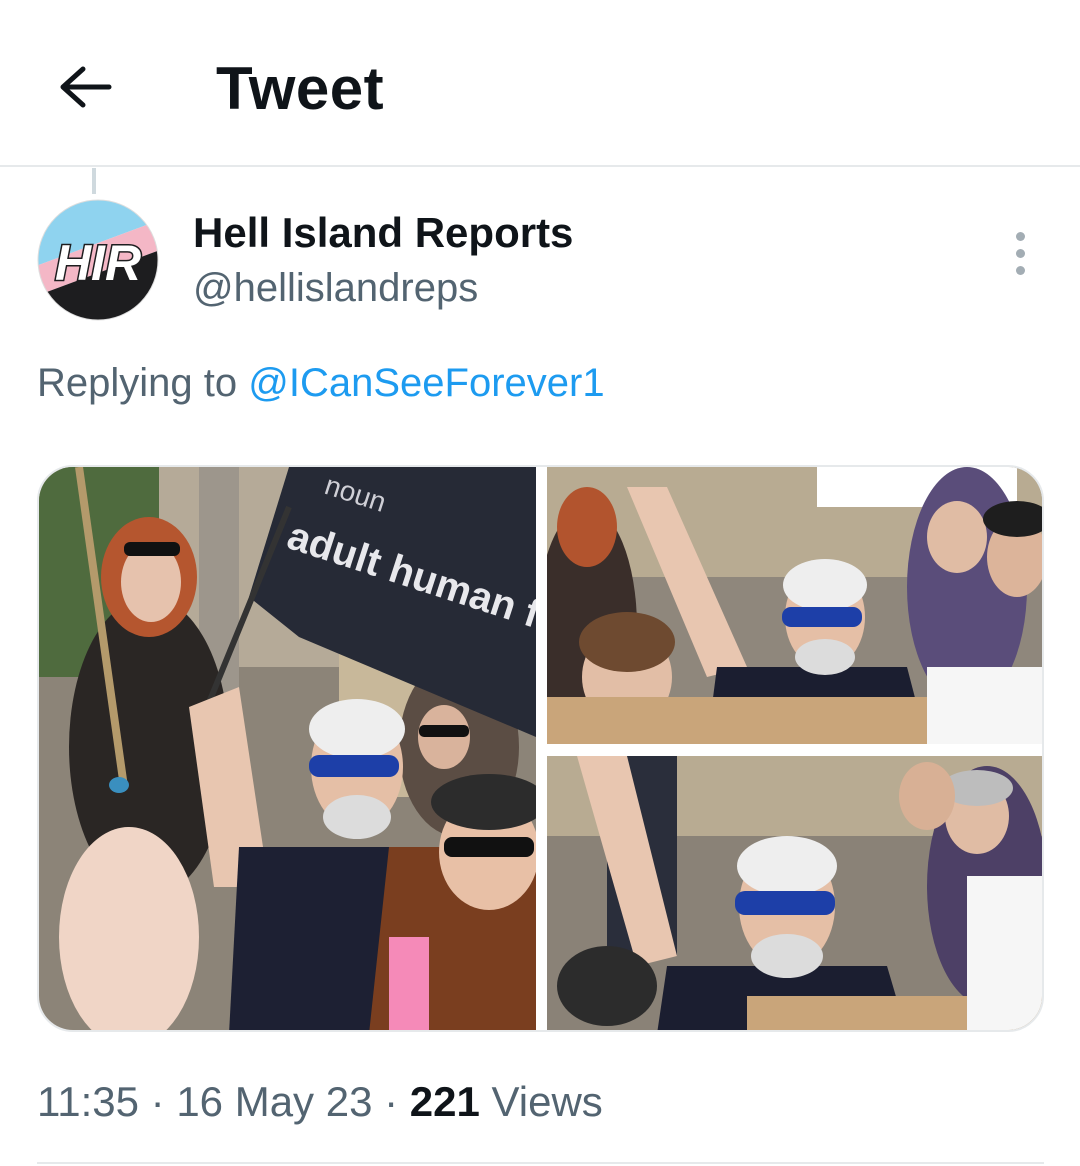 The width and height of the screenshot is (1080, 1166). I want to click on views-count: 221, so click(444, 1101).